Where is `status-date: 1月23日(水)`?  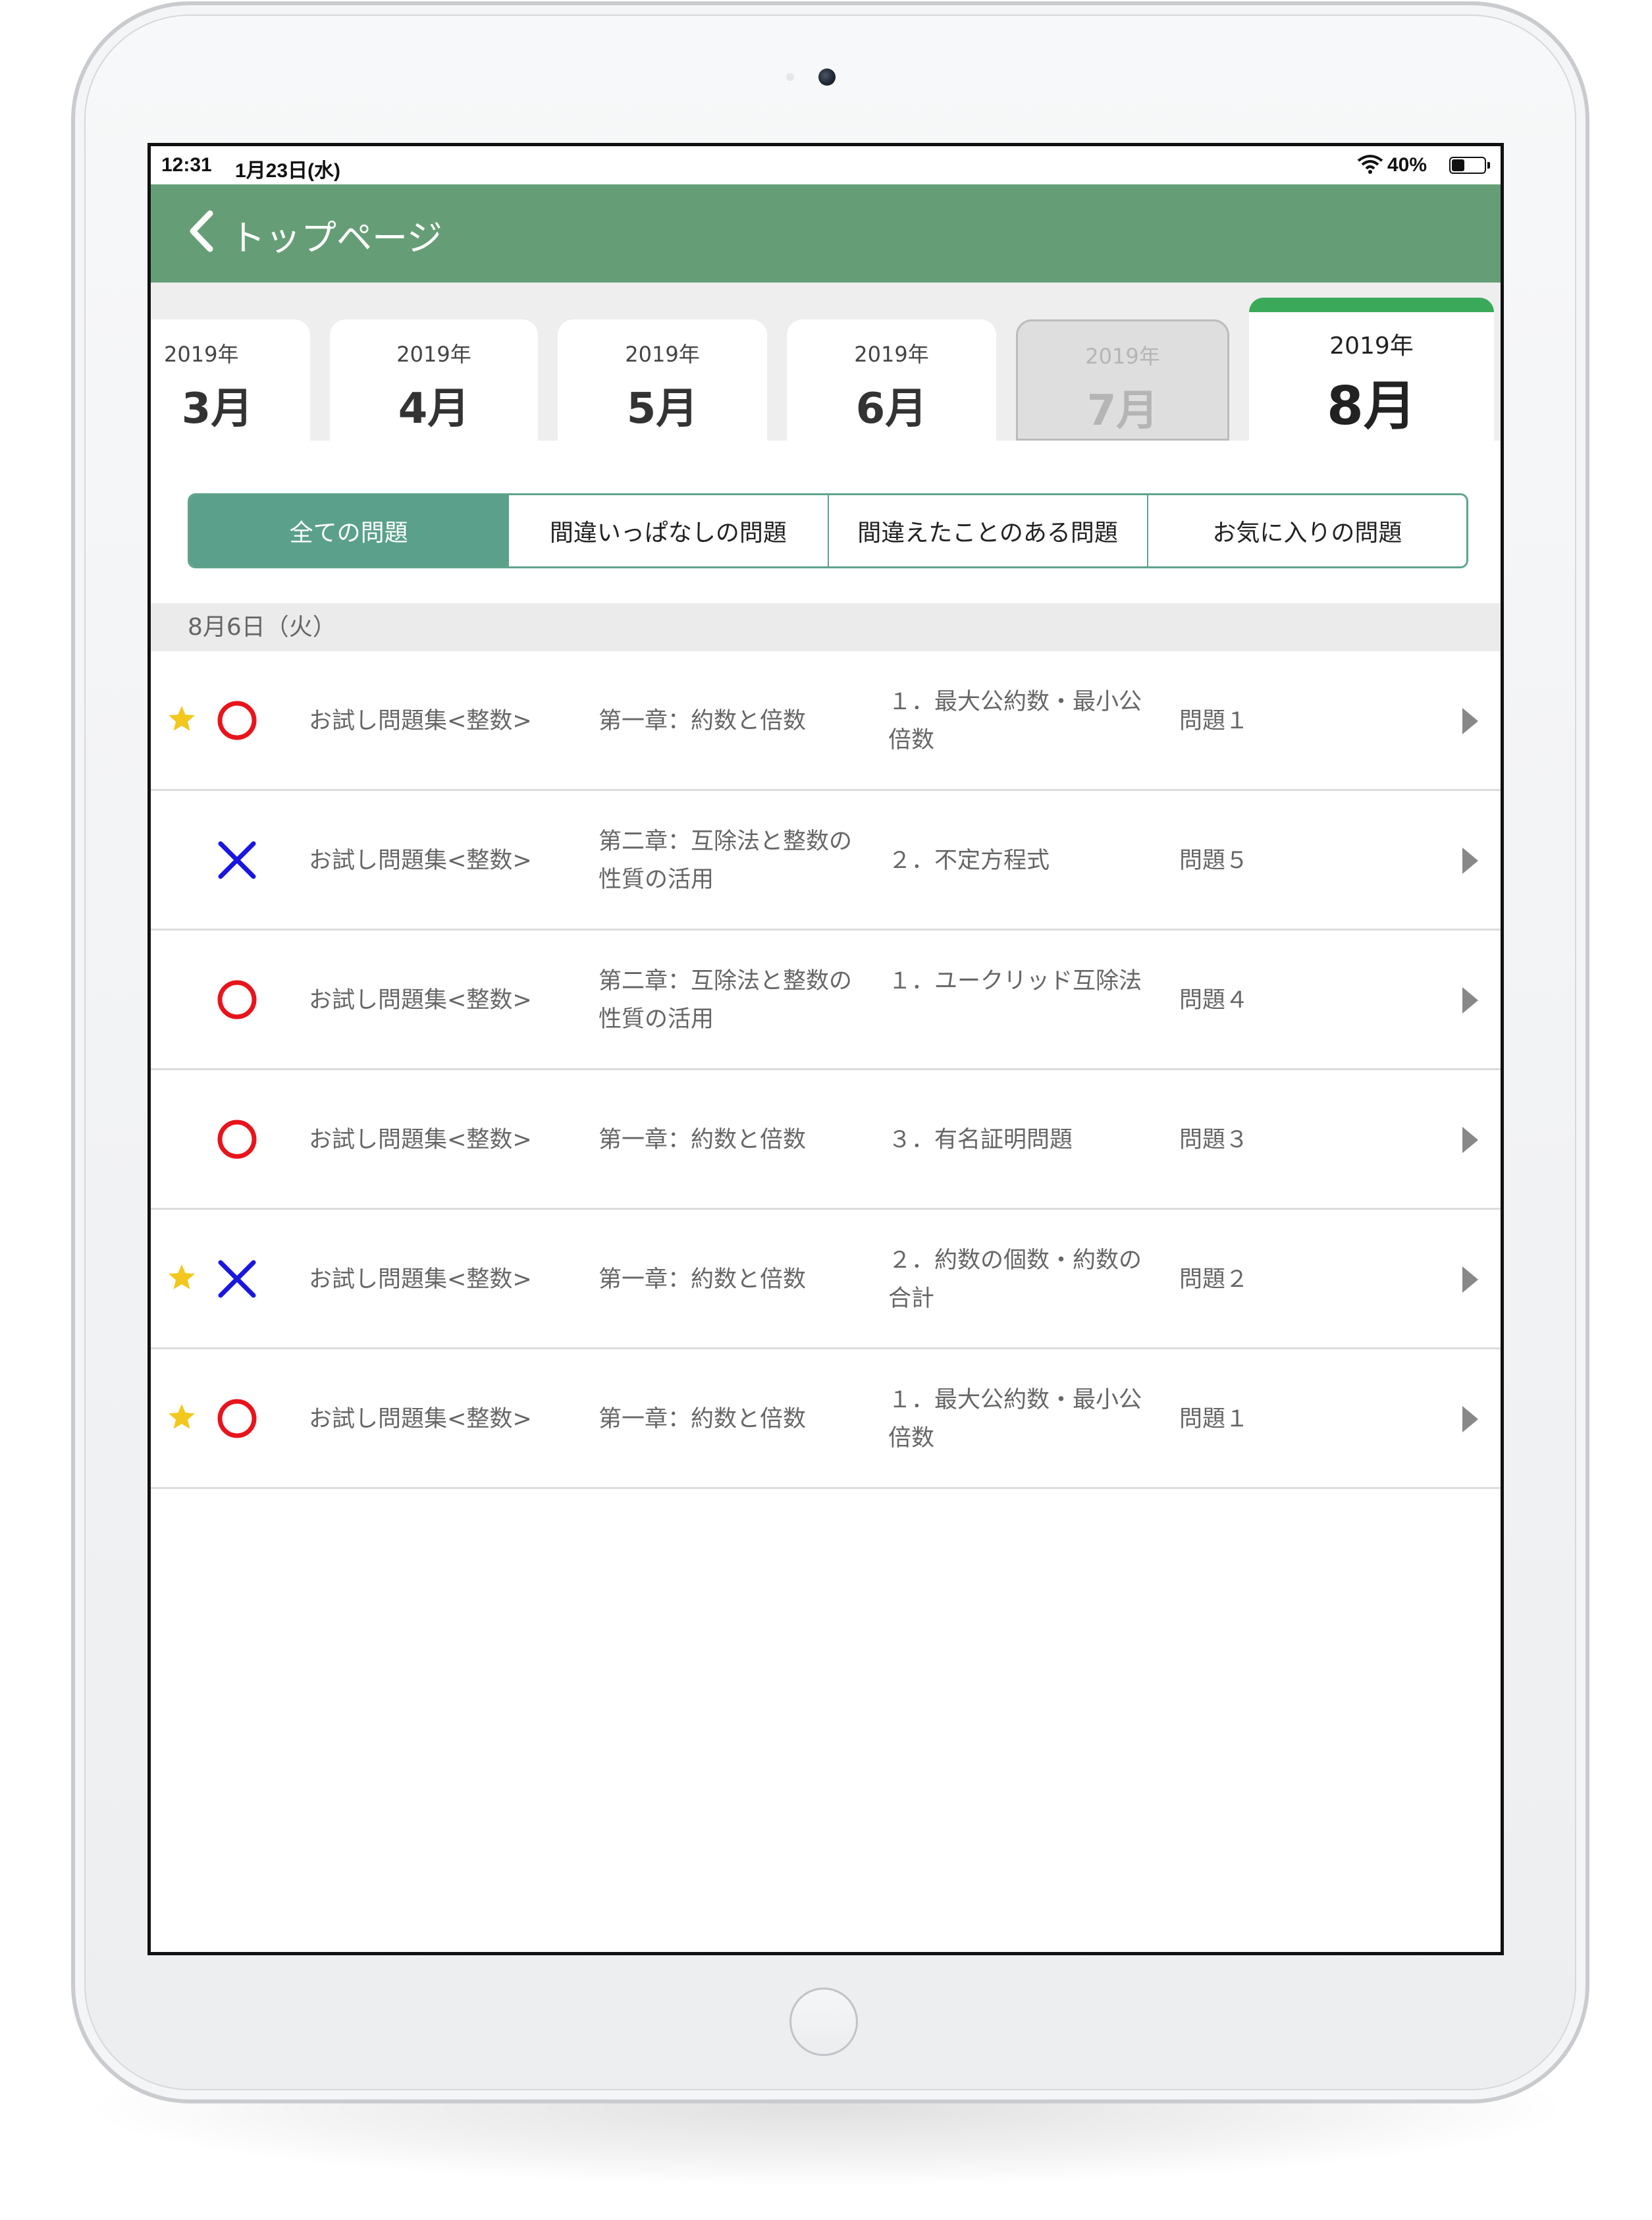
status-date: 1月23日(水) is located at coordinates (288, 171).